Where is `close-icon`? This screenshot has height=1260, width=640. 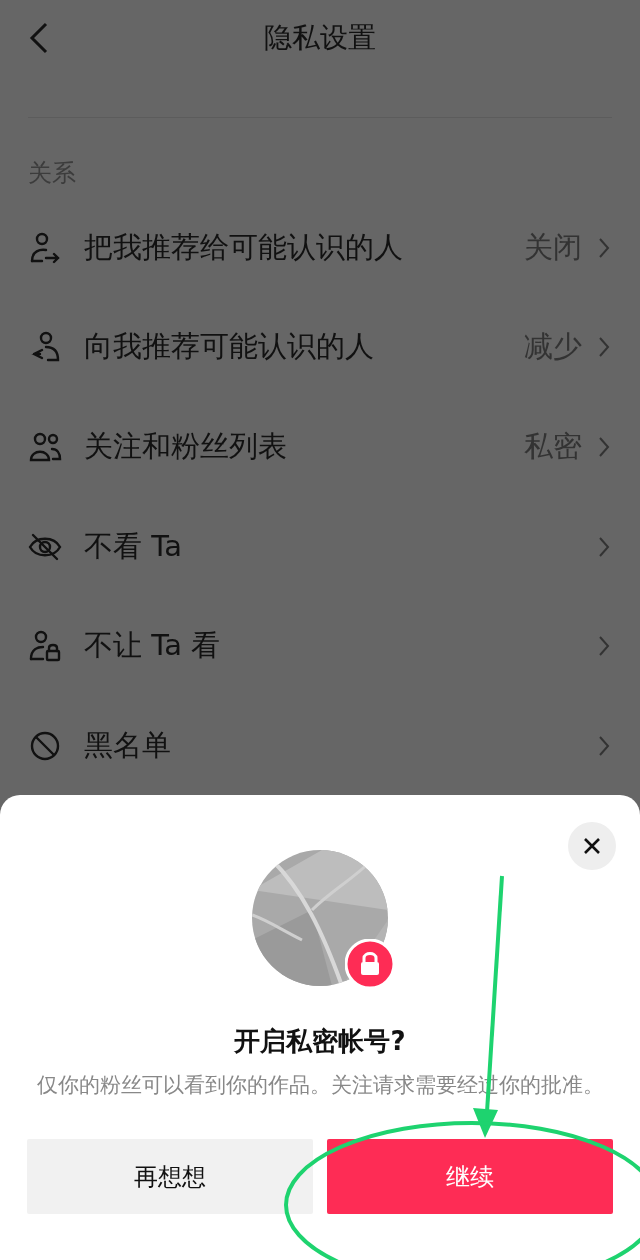
close-icon is located at coordinates (592, 846).